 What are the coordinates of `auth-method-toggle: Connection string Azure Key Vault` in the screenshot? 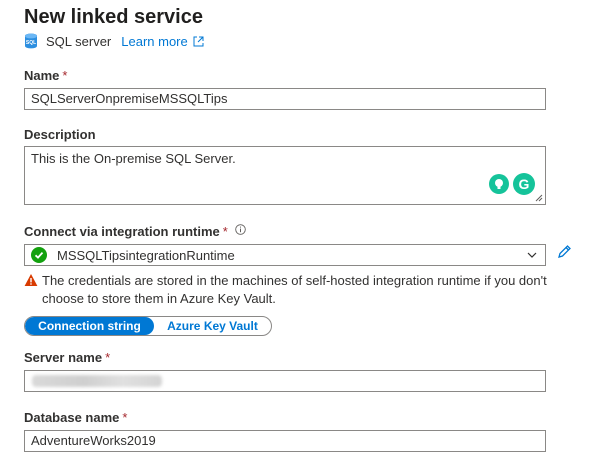 It's located at (148, 326).